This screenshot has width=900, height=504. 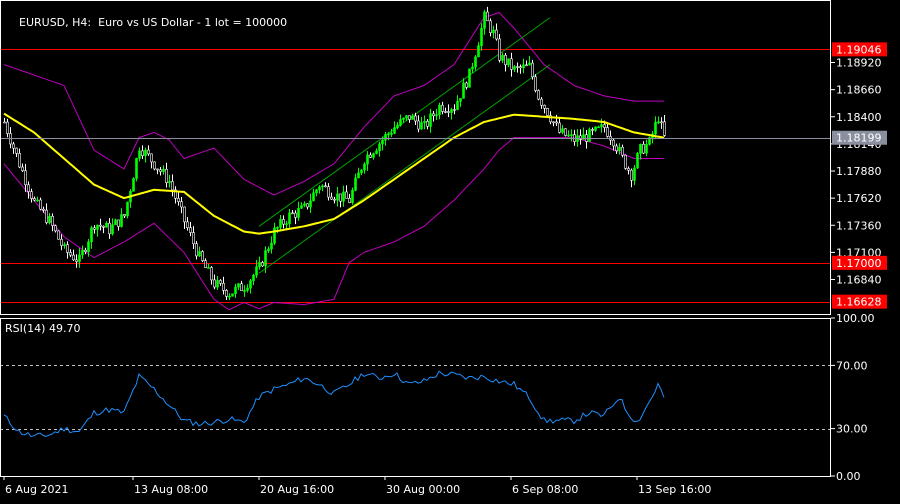 I want to click on price-axis-label: 1.17360, so click(x=859, y=225).